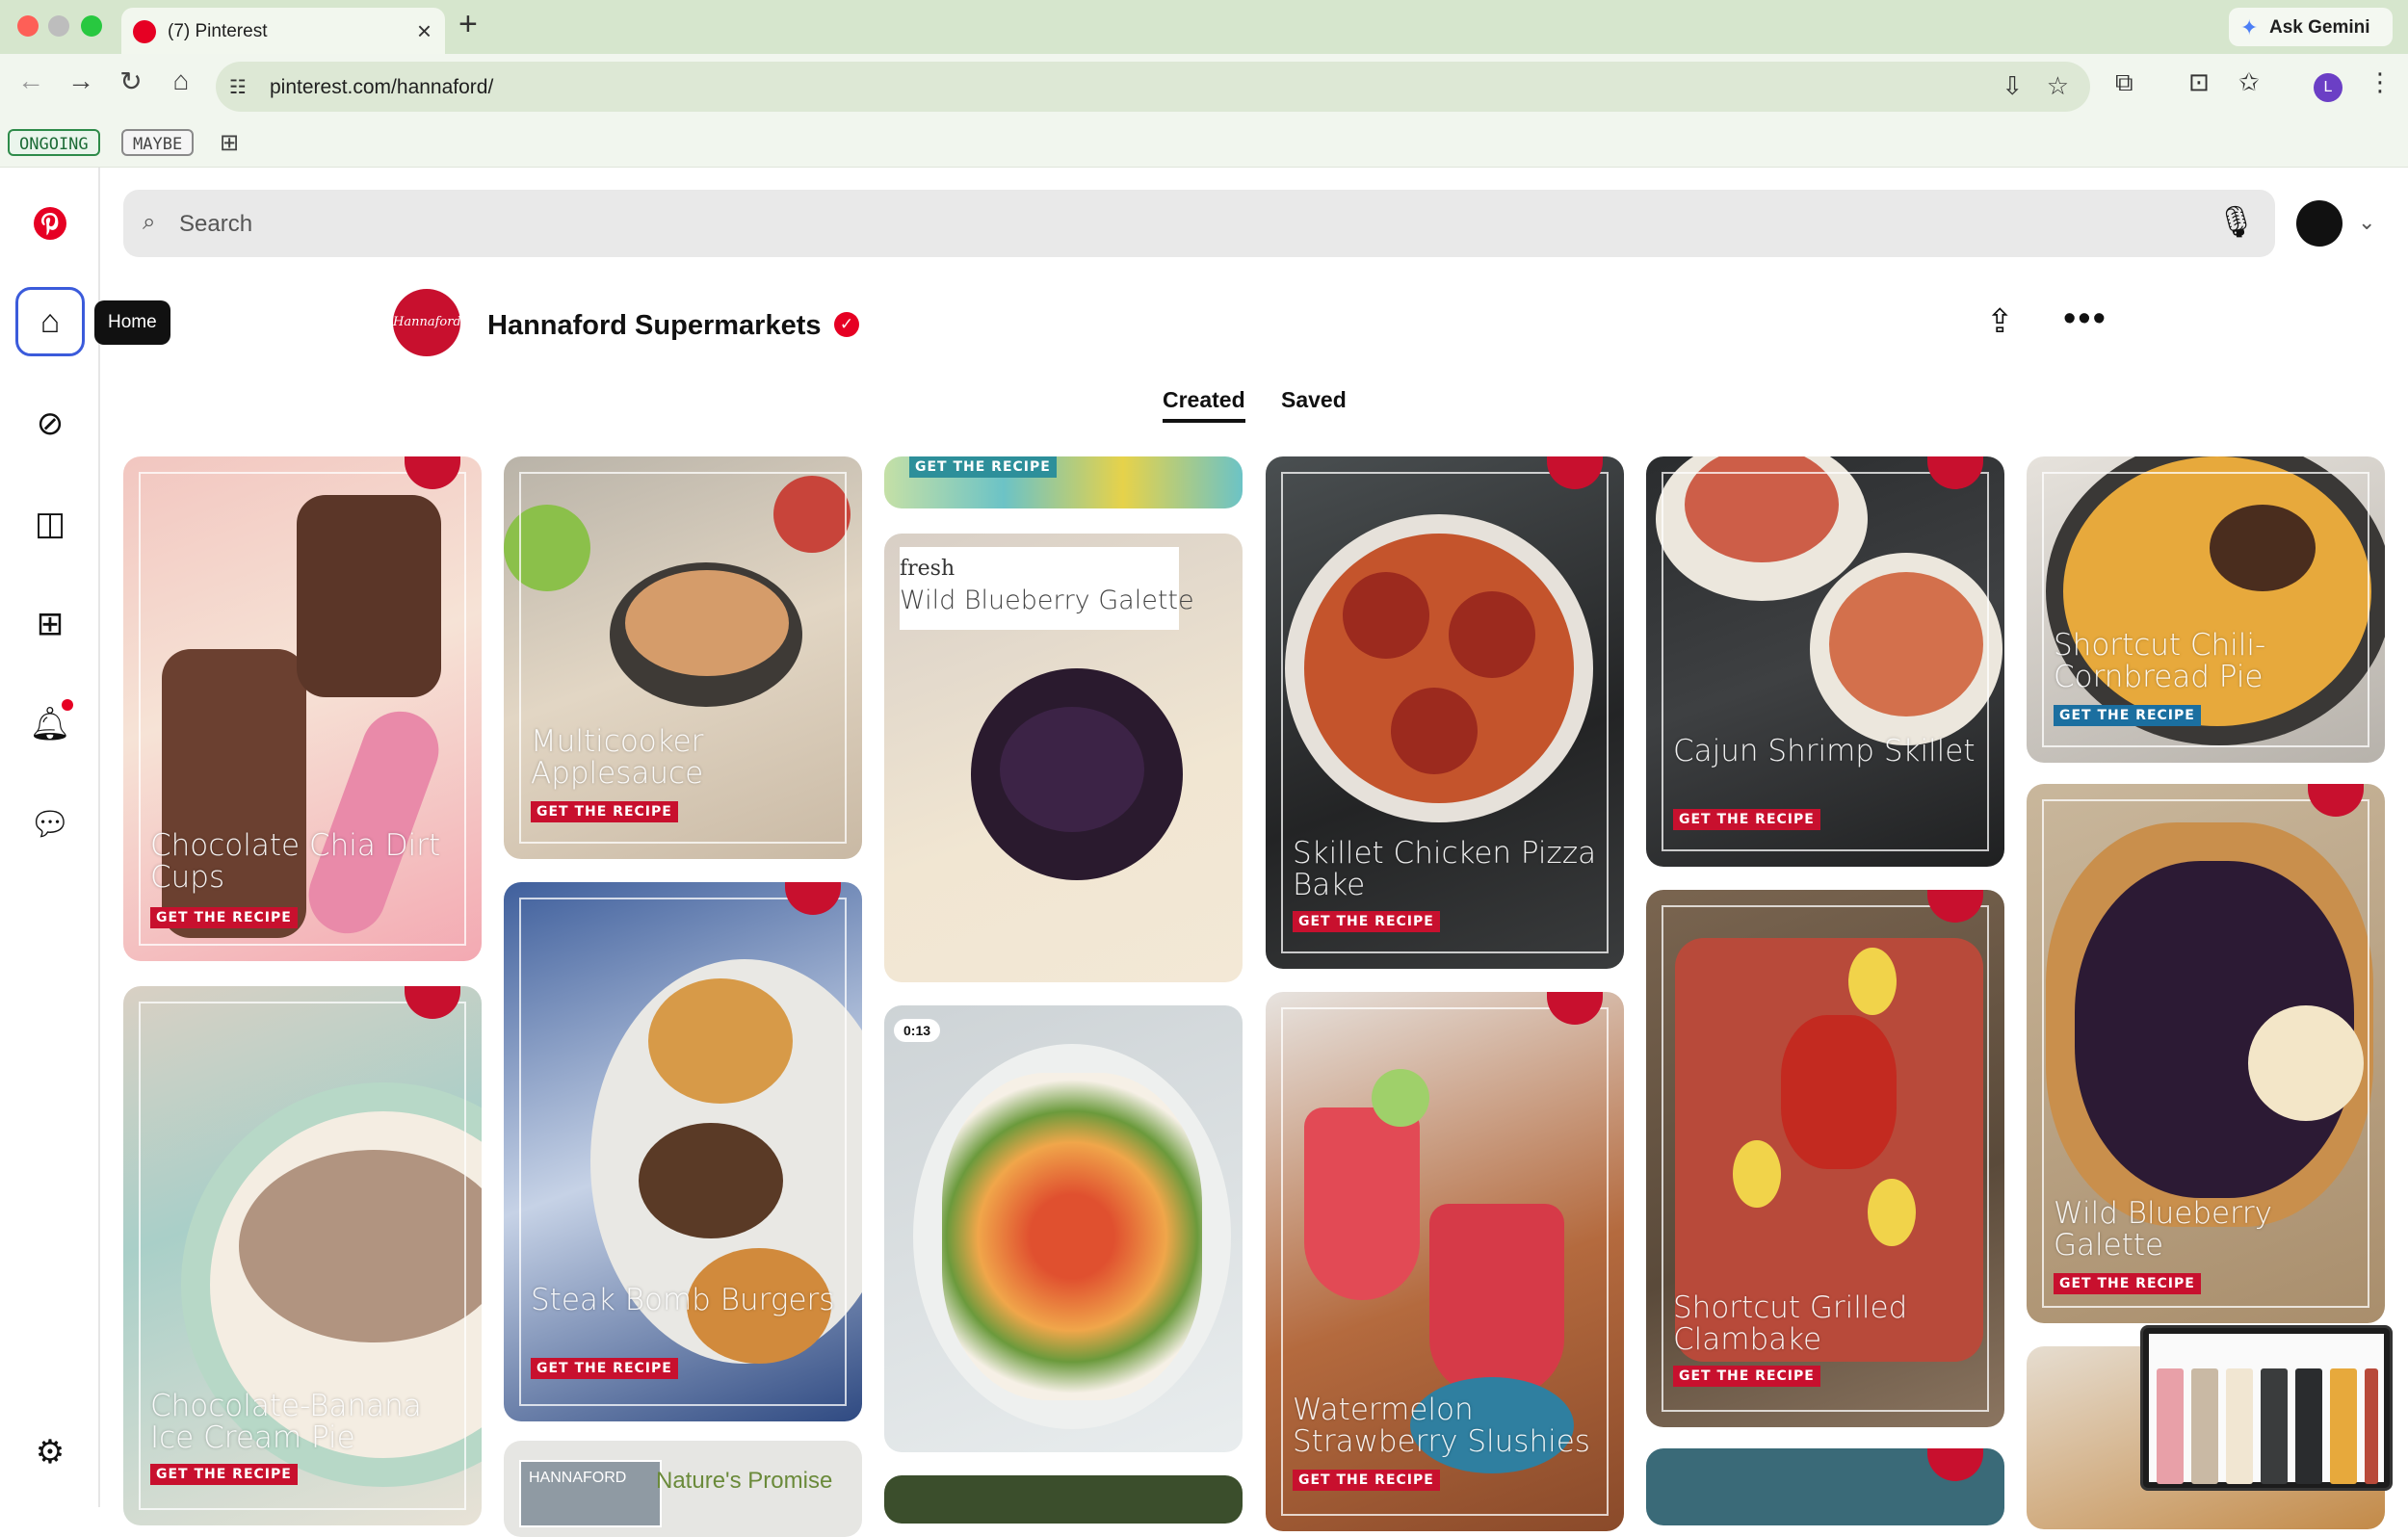  What do you see at coordinates (149, 222) in the screenshot?
I see `search-icon: ⌕` at bounding box center [149, 222].